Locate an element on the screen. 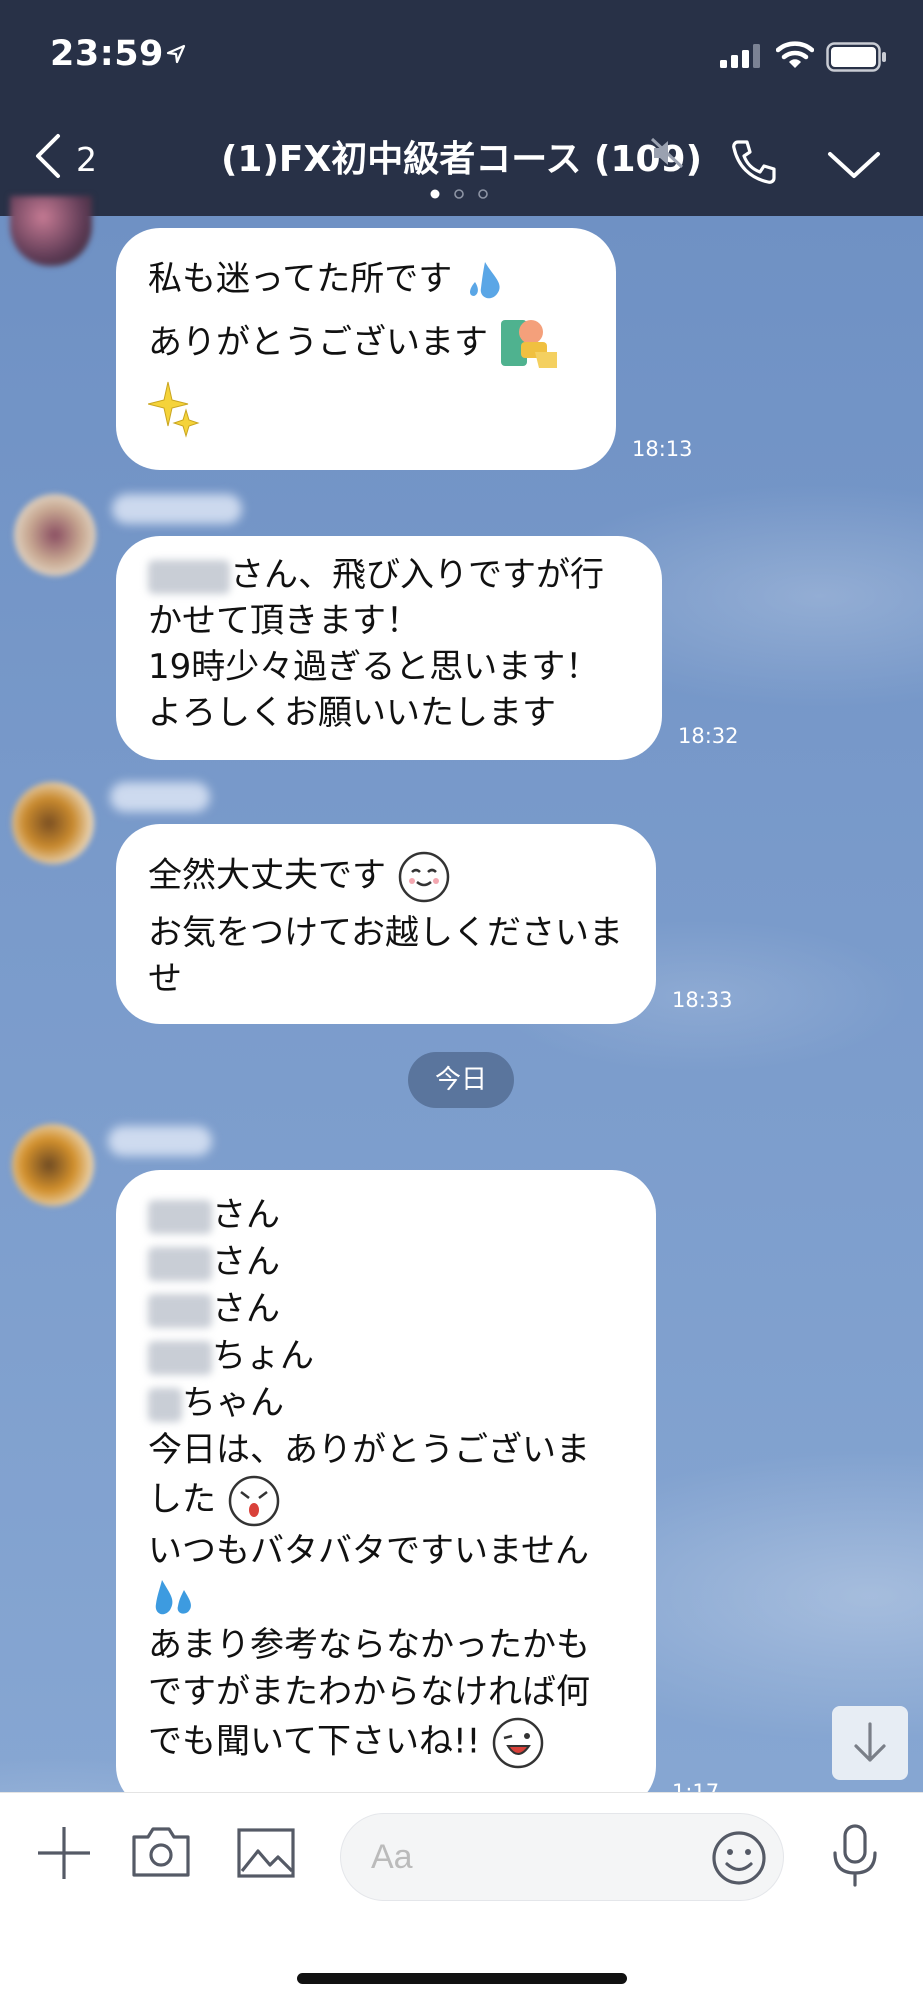  message-text: さん、飛び入りですが行 is located at coordinates (417, 575).